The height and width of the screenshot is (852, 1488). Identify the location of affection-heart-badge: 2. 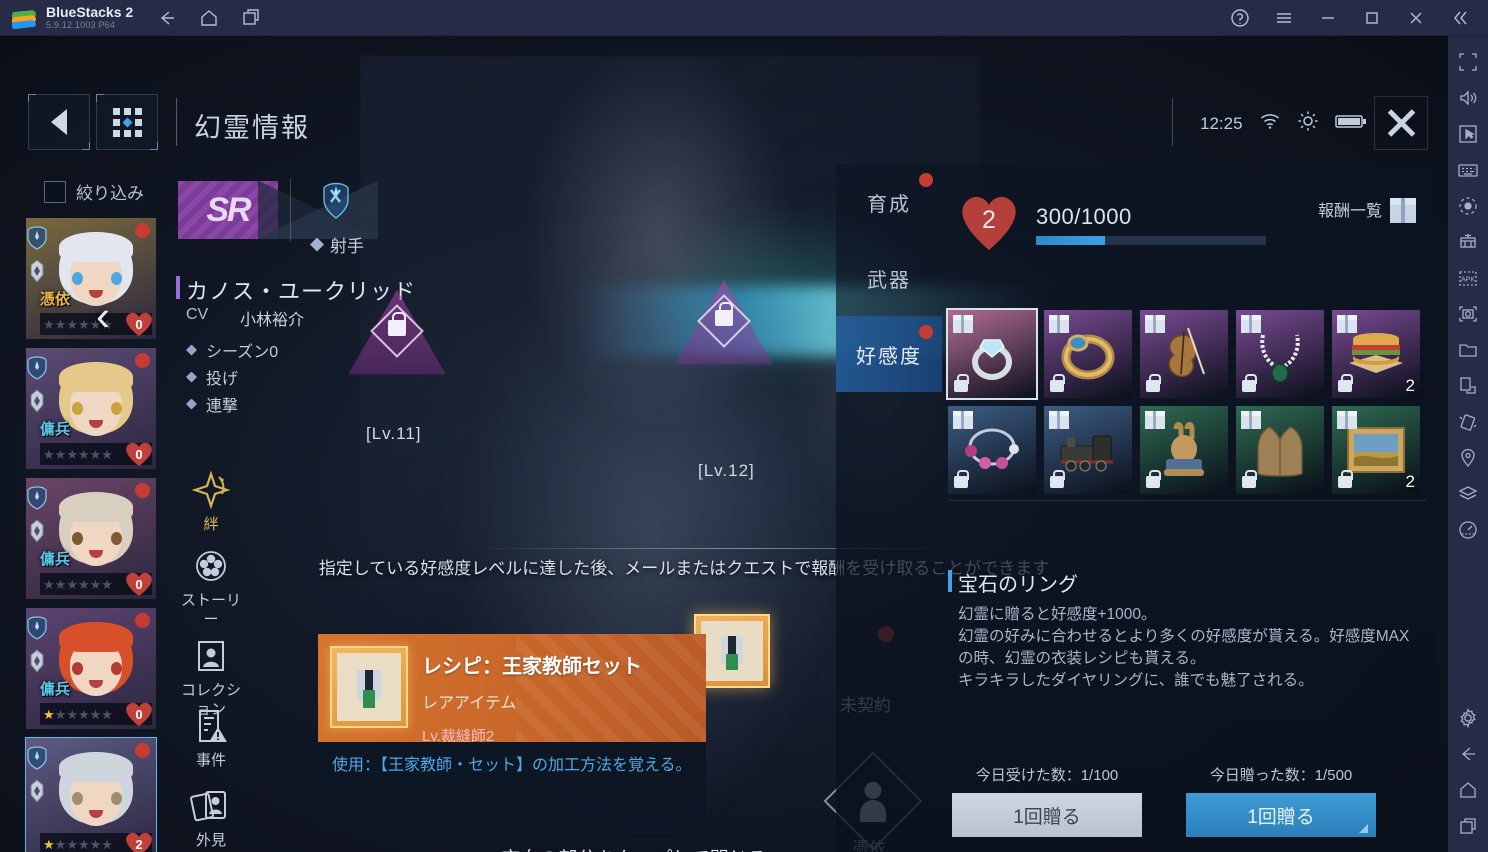
(989, 223).